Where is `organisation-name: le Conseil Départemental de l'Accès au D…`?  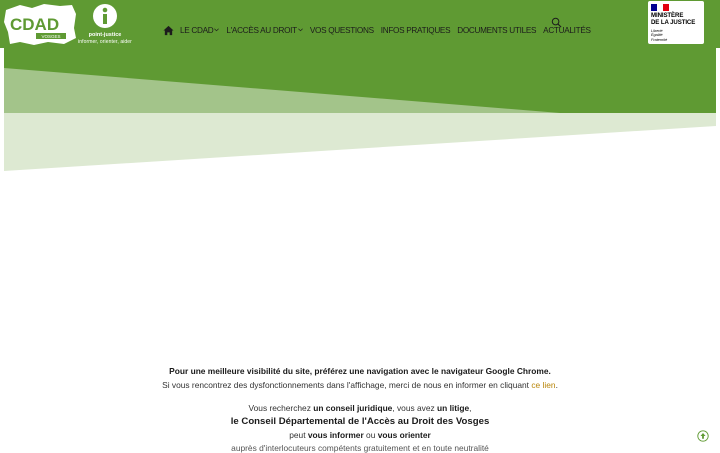 organisation-name: le Conseil Départemental de l'Accès au D… is located at coordinates (360, 421).